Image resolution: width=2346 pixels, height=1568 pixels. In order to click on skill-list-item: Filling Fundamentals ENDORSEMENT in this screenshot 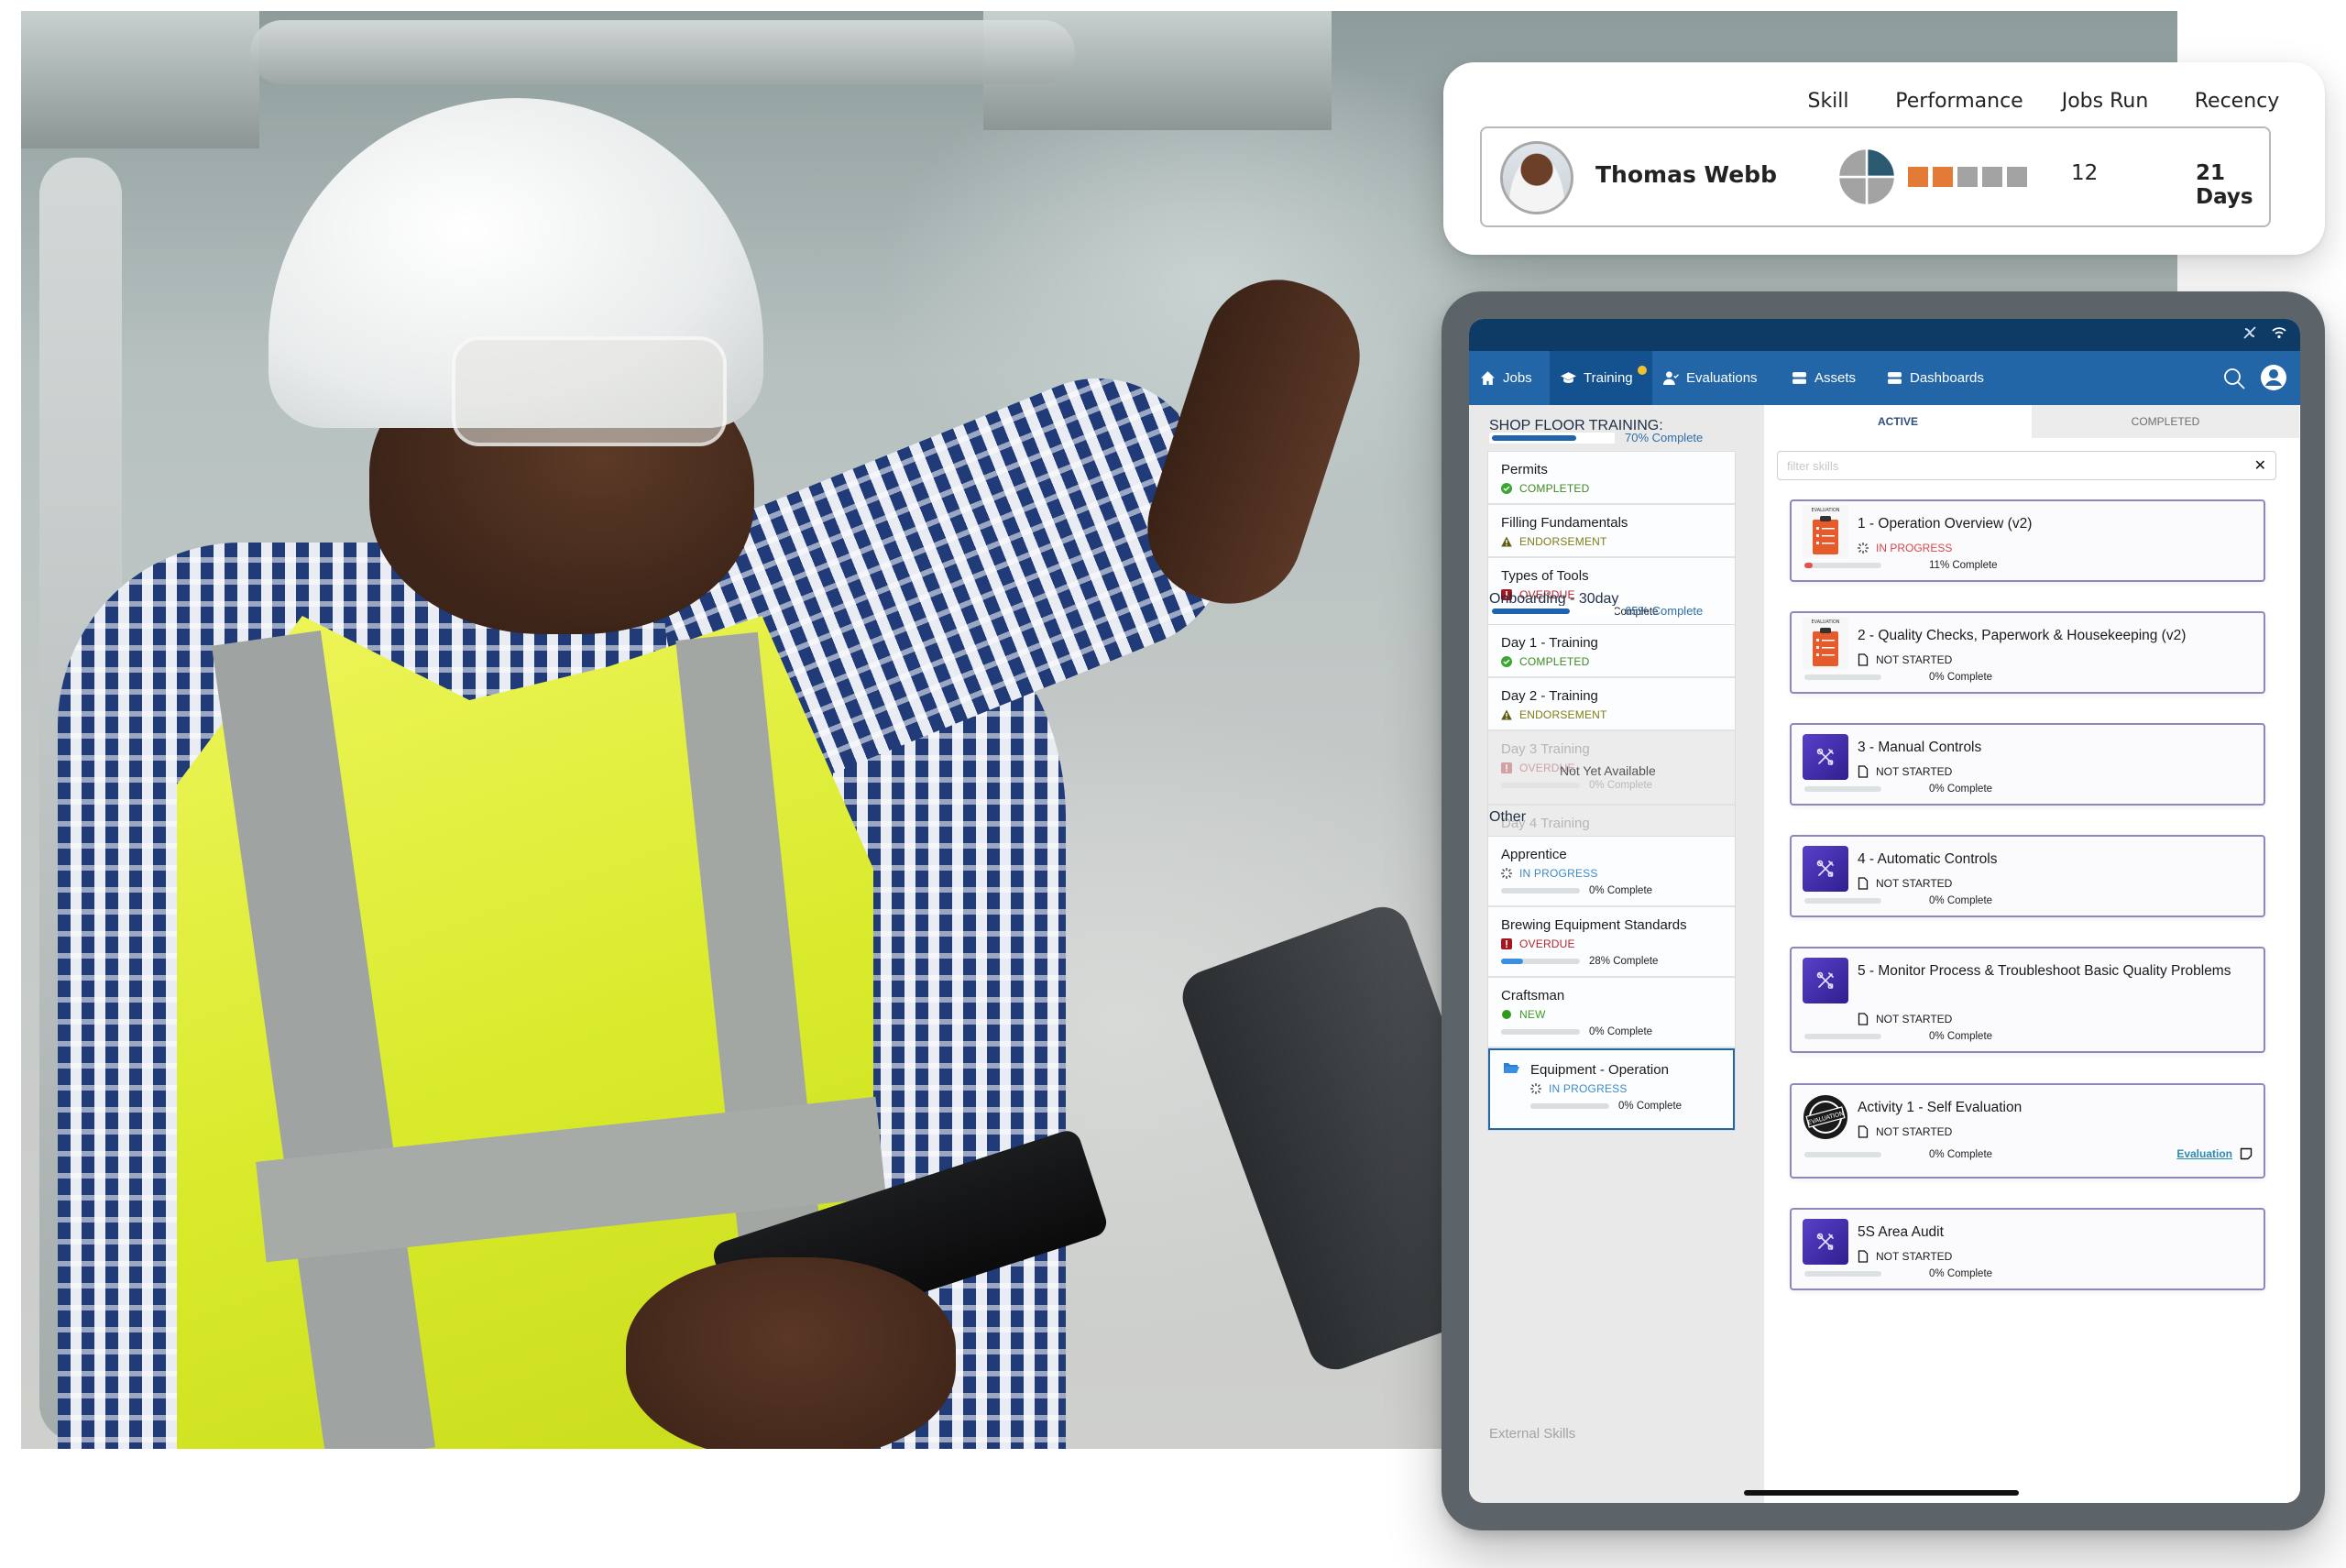, I will do `click(1611, 531)`.